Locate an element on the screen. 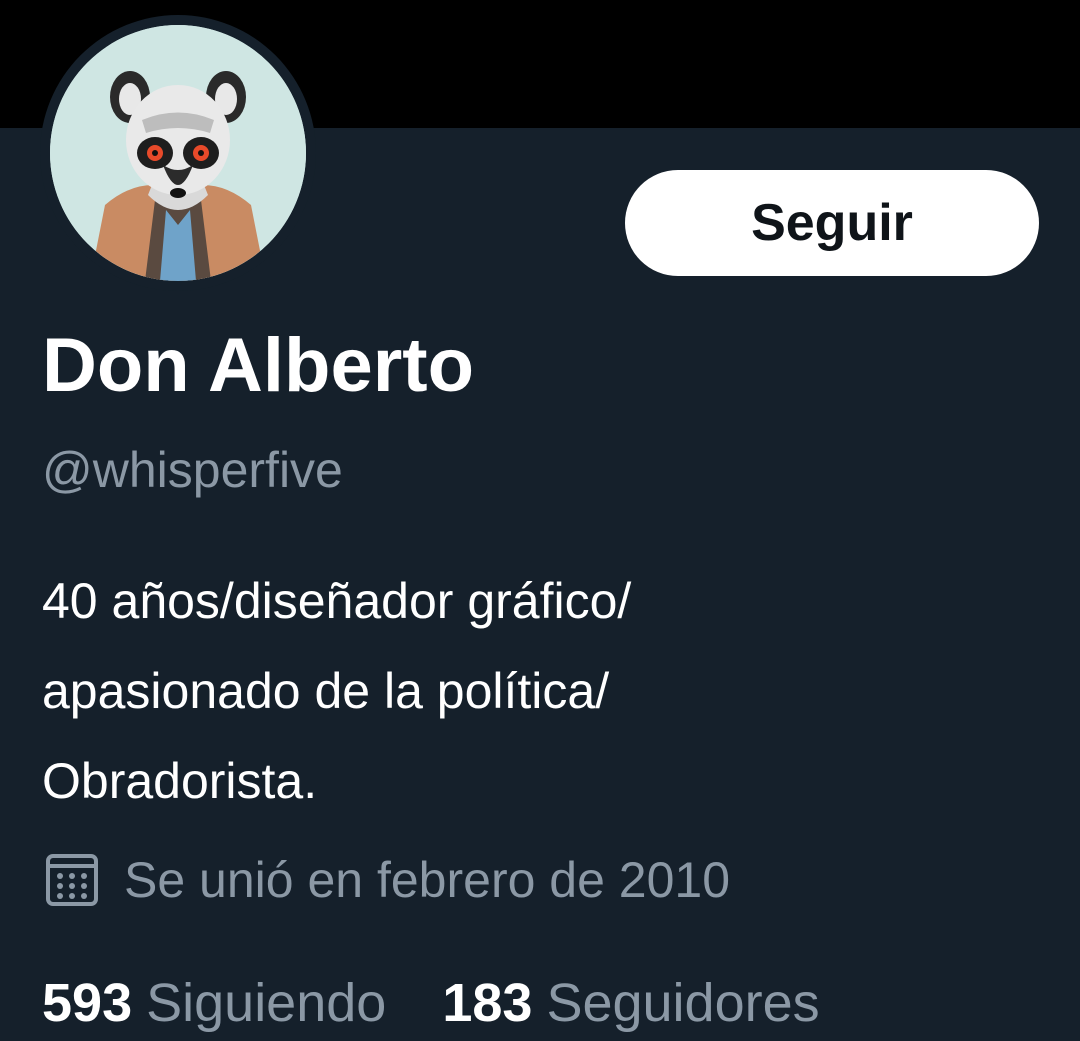 This screenshot has width=1080, height=1041. following-label: Siguiendo is located at coordinates (266, 1003).